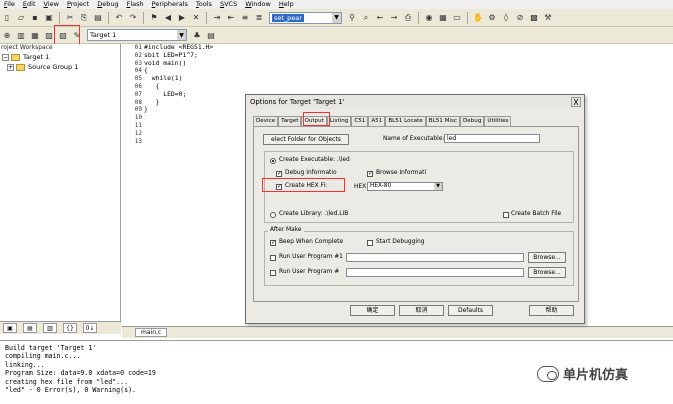 The height and width of the screenshot is (404, 673). I want to click on expand-icon: +, so click(10, 67).